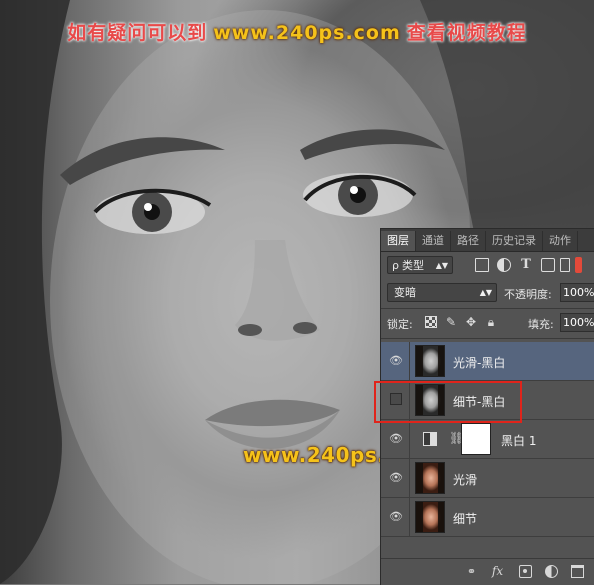  What do you see at coordinates (491, 322) in the screenshot?
I see `lock-all-icon: 🔒︎` at bounding box center [491, 322].